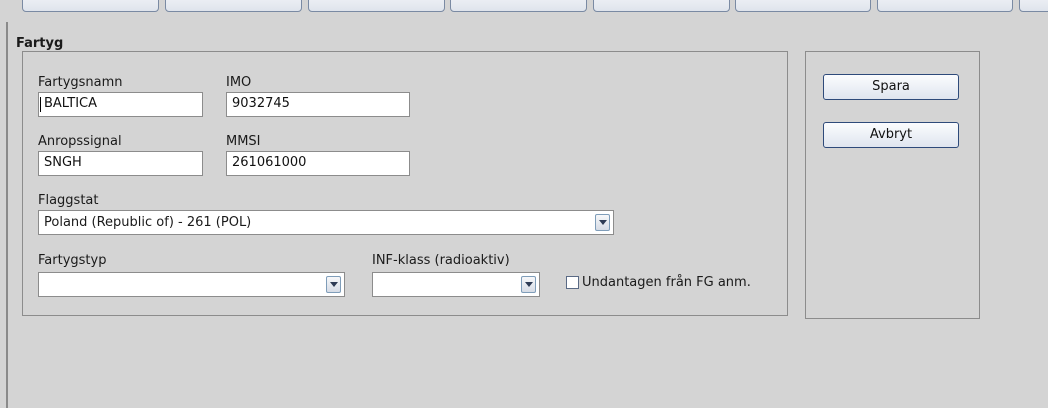 The width and height of the screenshot is (1048, 408). Describe the element at coordinates (572, 282) in the screenshot. I see `exempt-checkbox` at that location.